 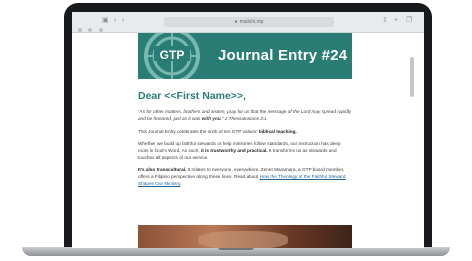 What do you see at coordinates (90, 30) in the screenshot?
I see `minimize-window-button` at bounding box center [90, 30].